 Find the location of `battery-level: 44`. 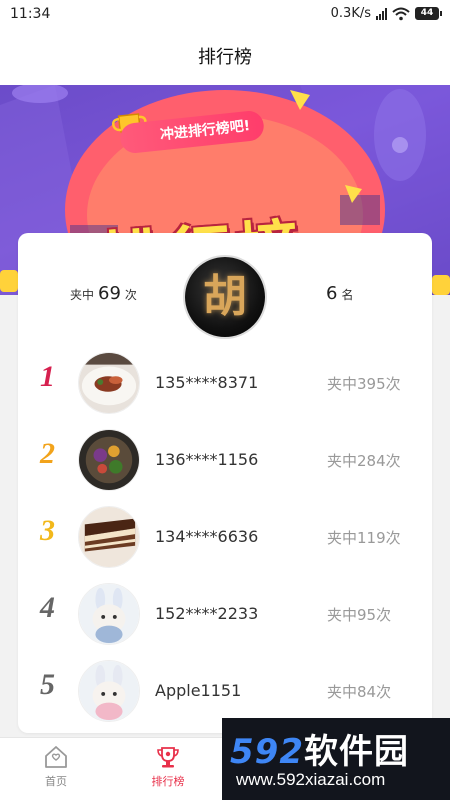

battery-level: 44 is located at coordinates (427, 13).